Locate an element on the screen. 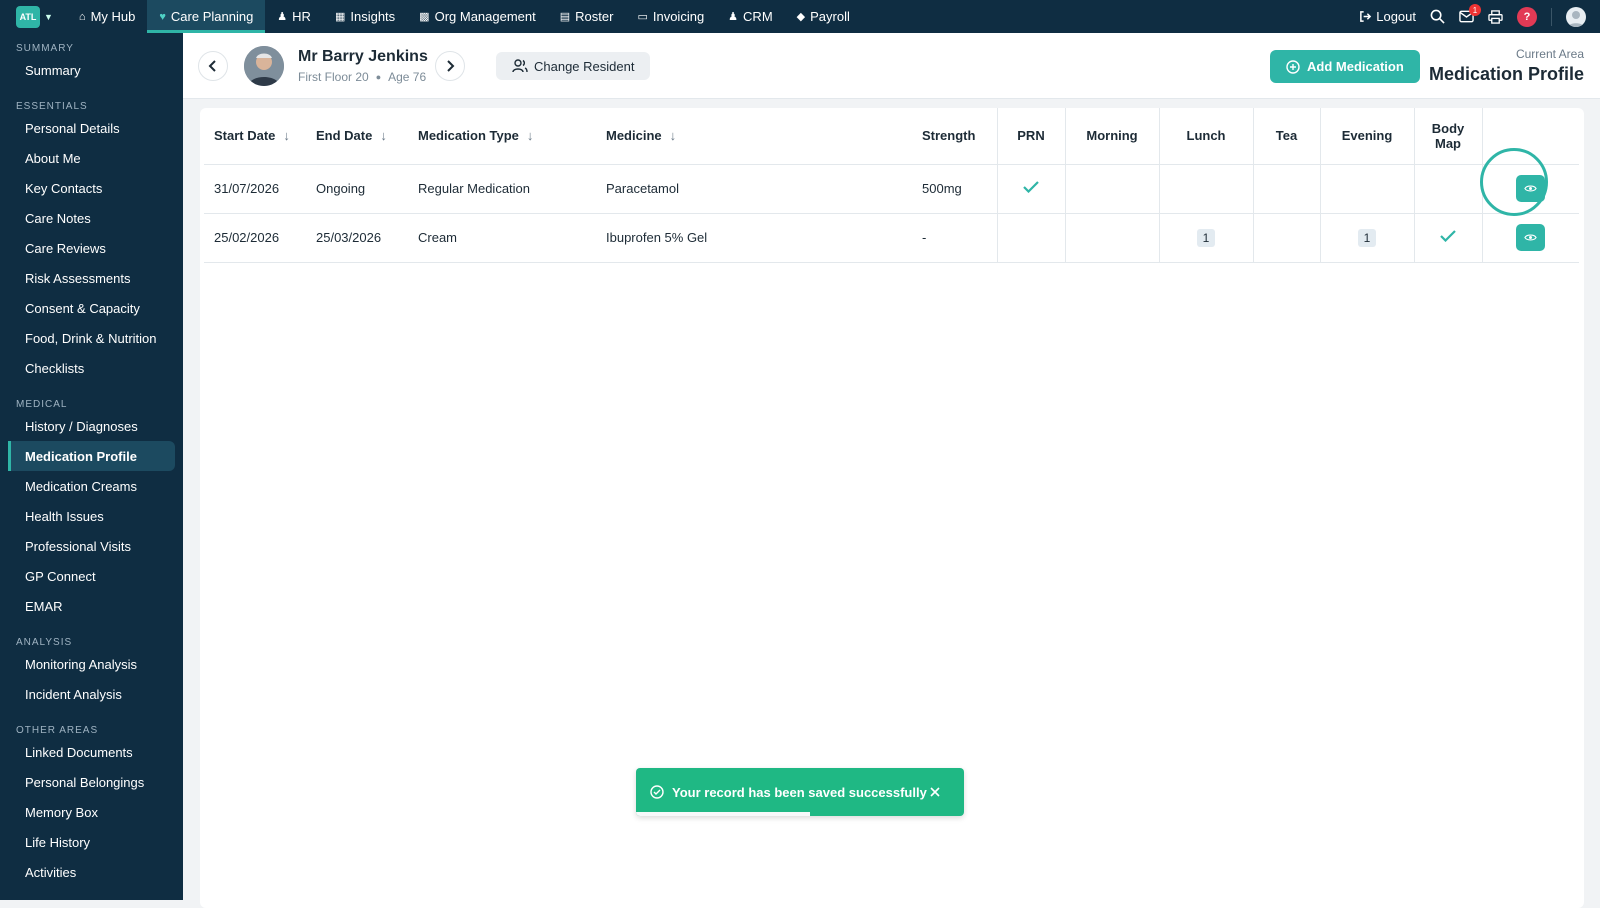 This screenshot has height=908, width=1600. sidebar-item-history-diagnoses: History / Diagnoses is located at coordinates (87, 426).